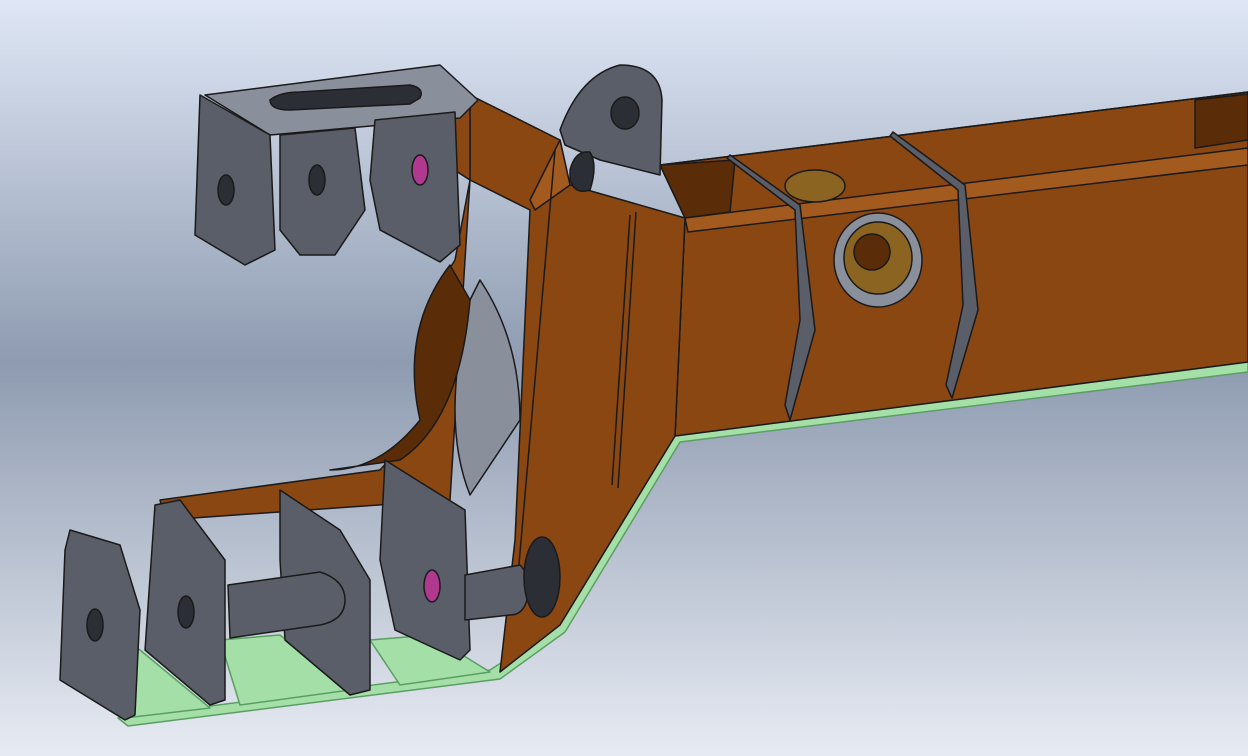 This screenshot has width=1248, height=756. Describe the element at coordinates (815, 186) in the screenshot. I see `rear-bushing` at that location.